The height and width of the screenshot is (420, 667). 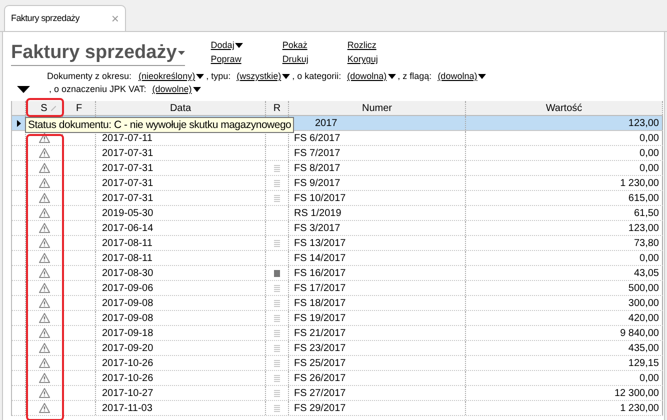 I want to click on filter-label: , o oznaczeniu JPK VAT:, so click(x=97, y=89).